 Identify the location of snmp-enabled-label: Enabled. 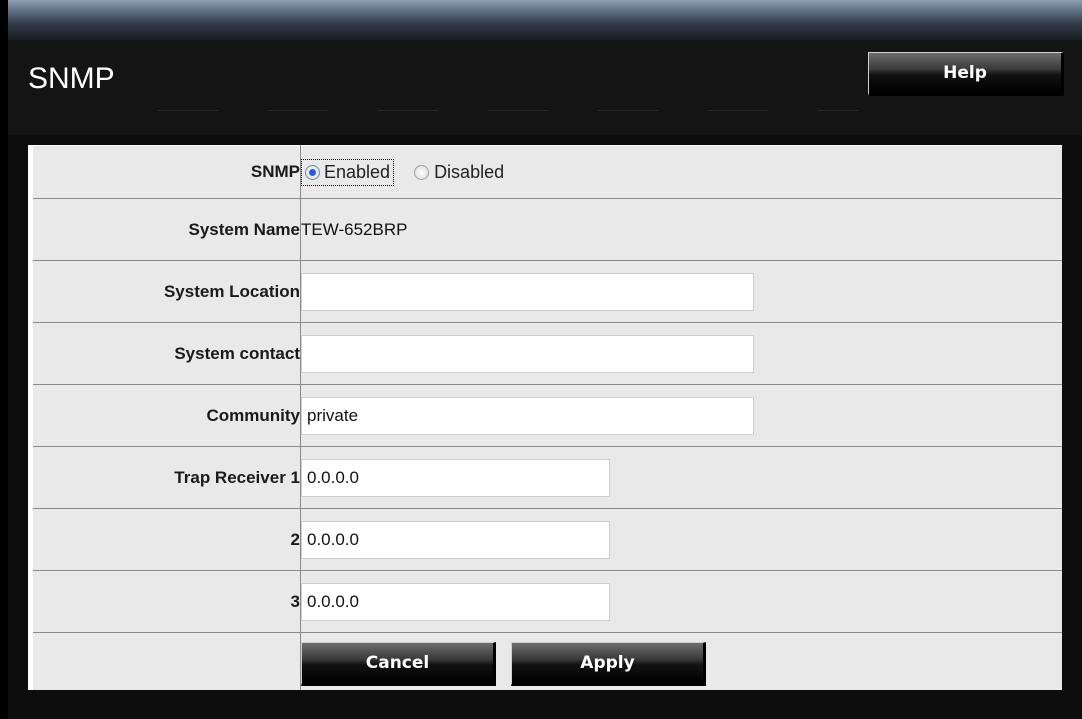
(357, 172).